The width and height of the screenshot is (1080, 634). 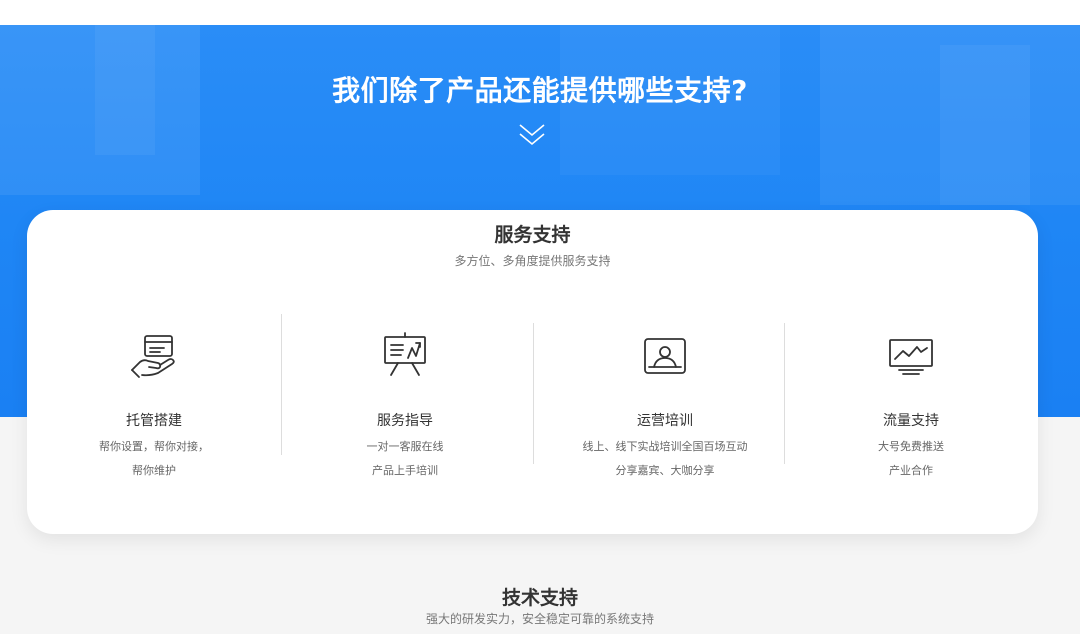 I want to click on hero-title: 我们除了产品还能提供哪些支持?, so click(x=540, y=90).